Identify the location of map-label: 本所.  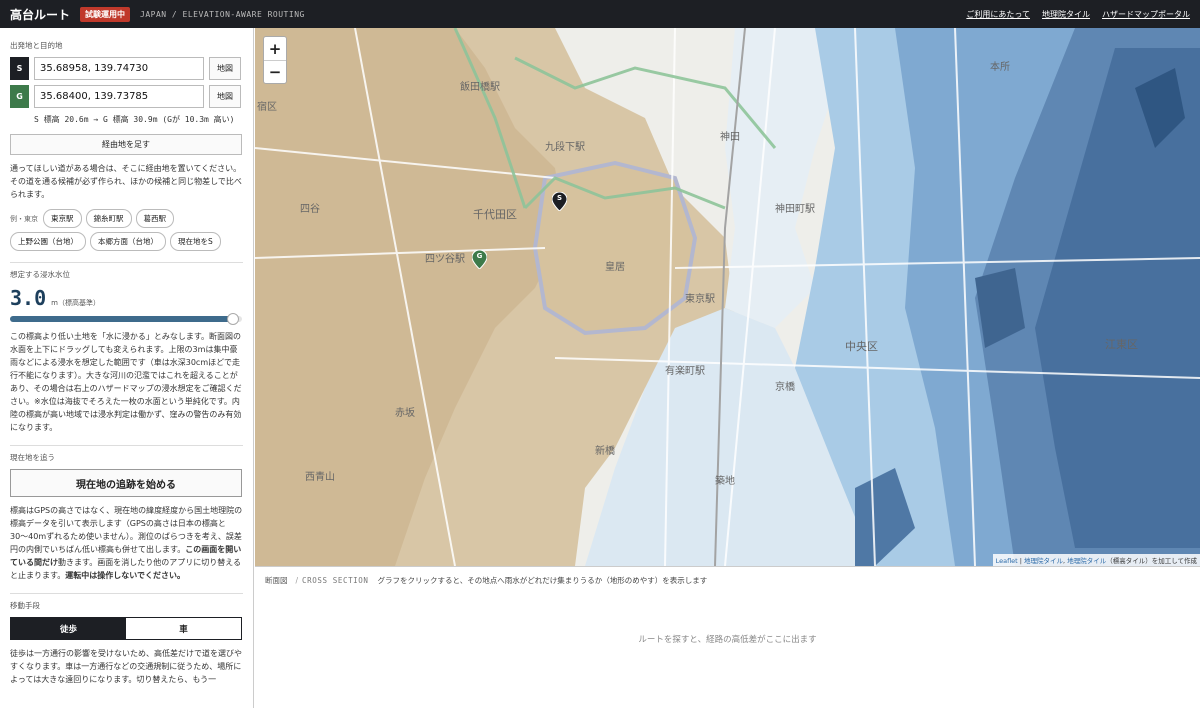
(1000, 67).